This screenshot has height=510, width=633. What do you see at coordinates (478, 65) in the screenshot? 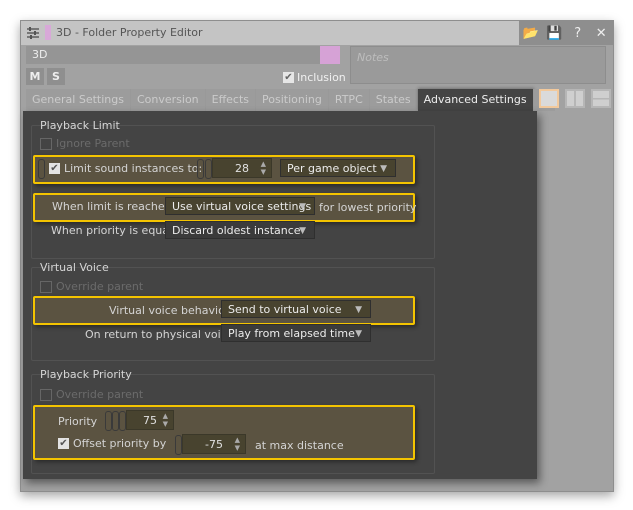
I see `notes-field: Notes` at bounding box center [478, 65].